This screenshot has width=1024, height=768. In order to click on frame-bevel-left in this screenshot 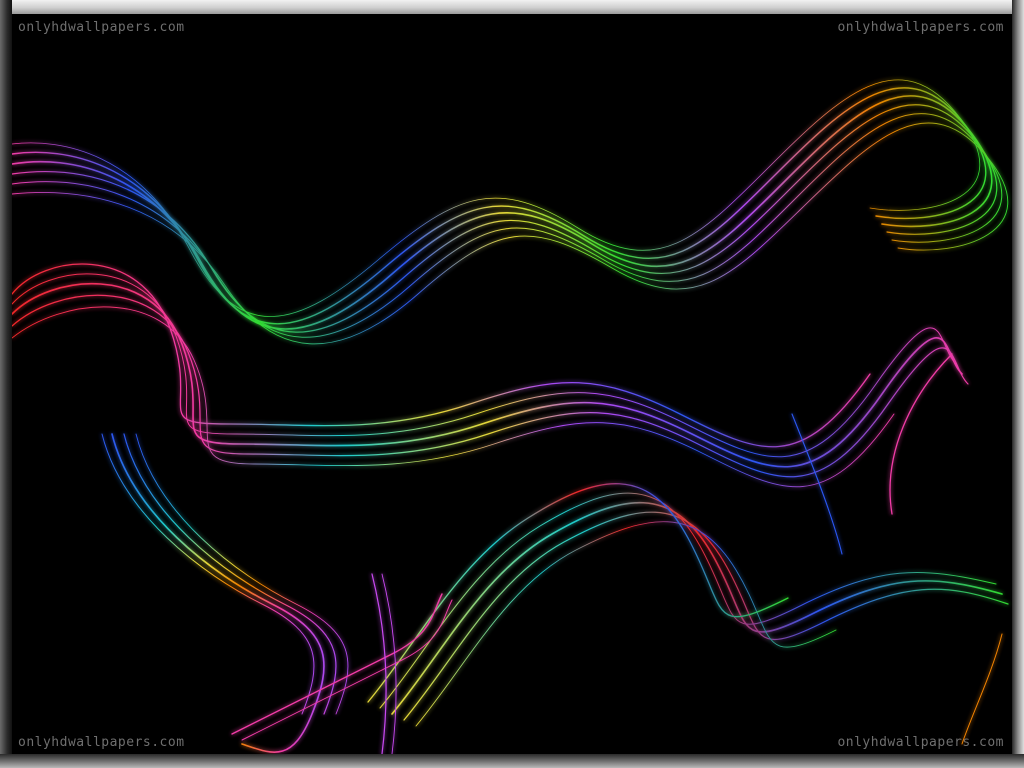, I will do `click(6, 384)`.